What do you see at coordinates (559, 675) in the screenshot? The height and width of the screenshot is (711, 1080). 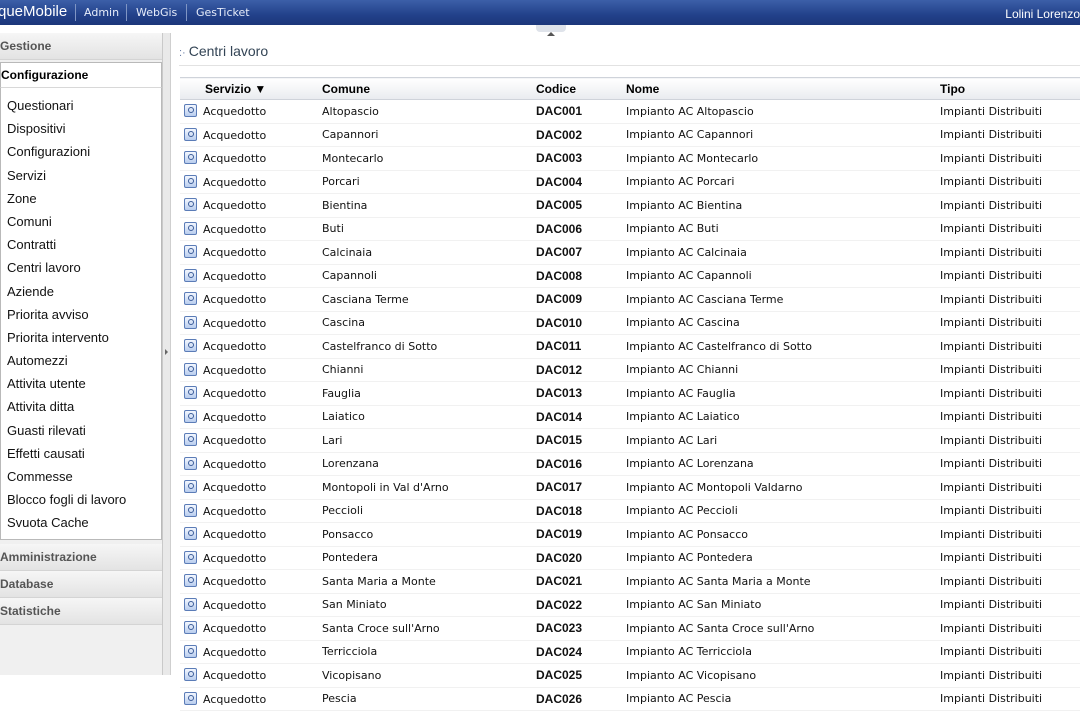 I see `cell-codice-text: DAC025` at bounding box center [559, 675].